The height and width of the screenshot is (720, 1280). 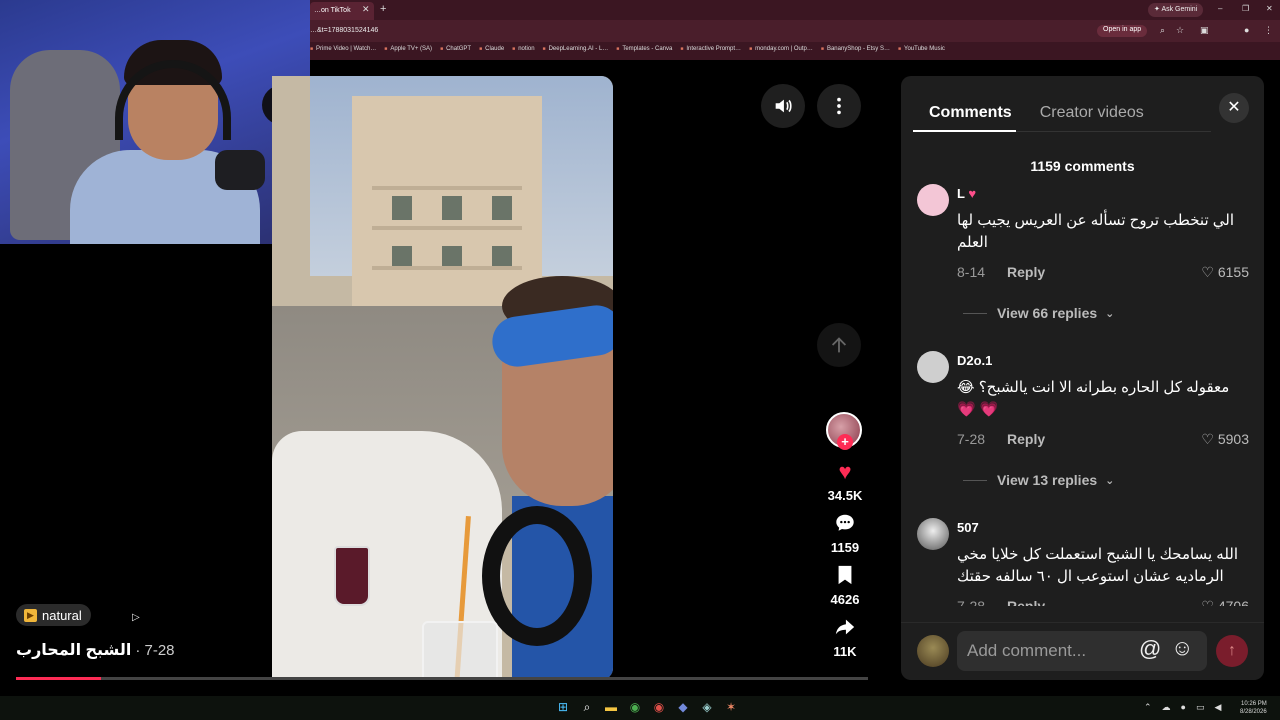 I want to click on open-in-app-button: Open in app, so click(x=1122, y=31).